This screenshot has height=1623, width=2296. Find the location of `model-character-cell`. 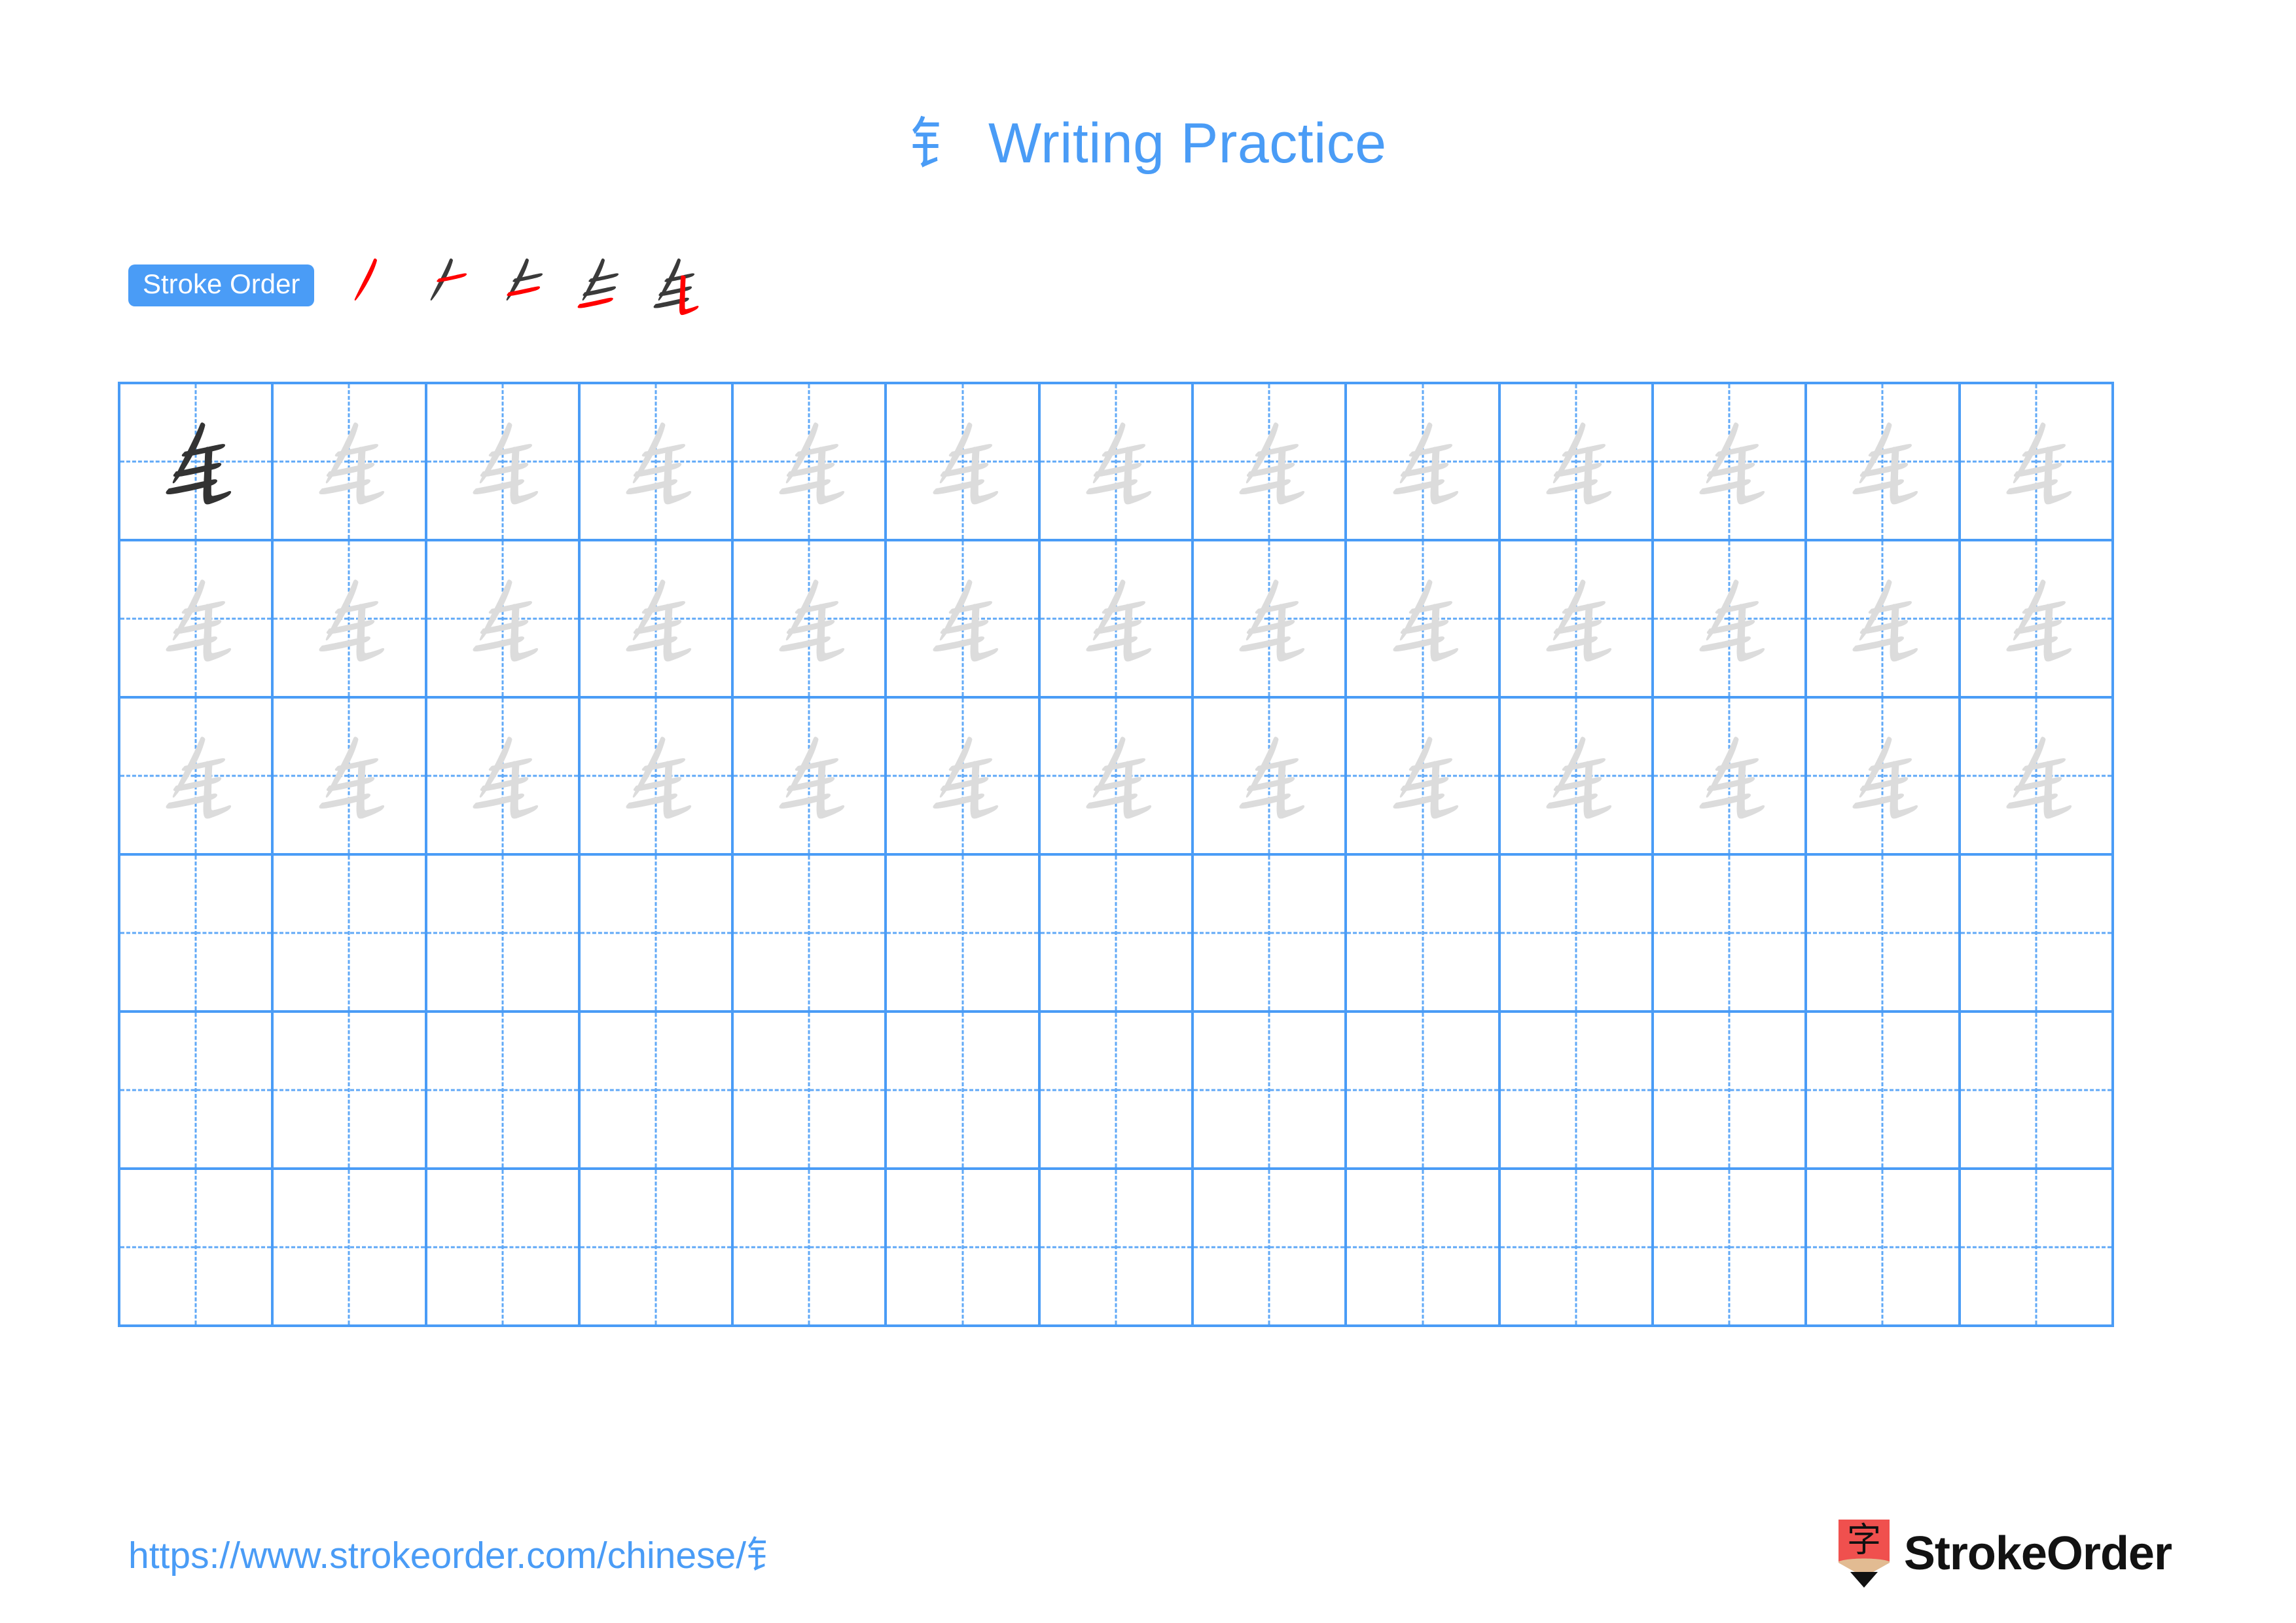

model-character-cell is located at coordinates (197, 462).